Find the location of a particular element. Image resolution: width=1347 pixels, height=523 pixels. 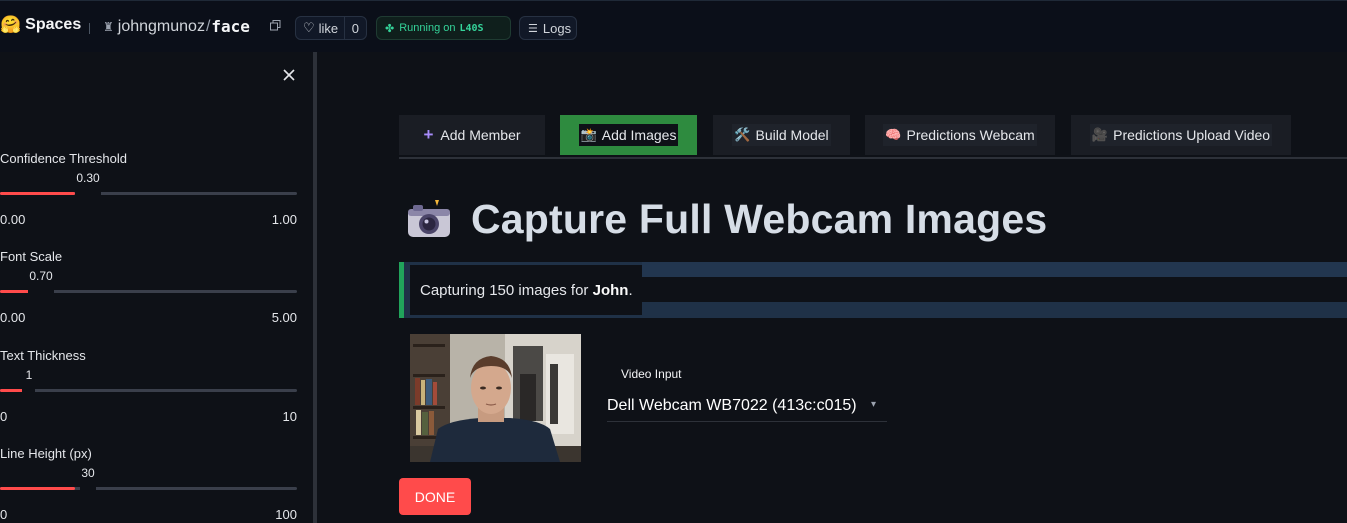

like-label: like is located at coordinates (328, 28).